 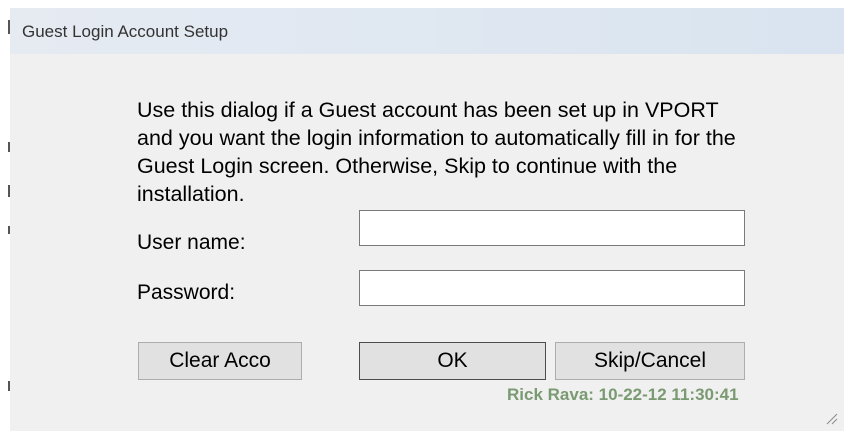 What do you see at coordinates (427, 31) in the screenshot?
I see `title-bar: Guest Login Account Setup` at bounding box center [427, 31].